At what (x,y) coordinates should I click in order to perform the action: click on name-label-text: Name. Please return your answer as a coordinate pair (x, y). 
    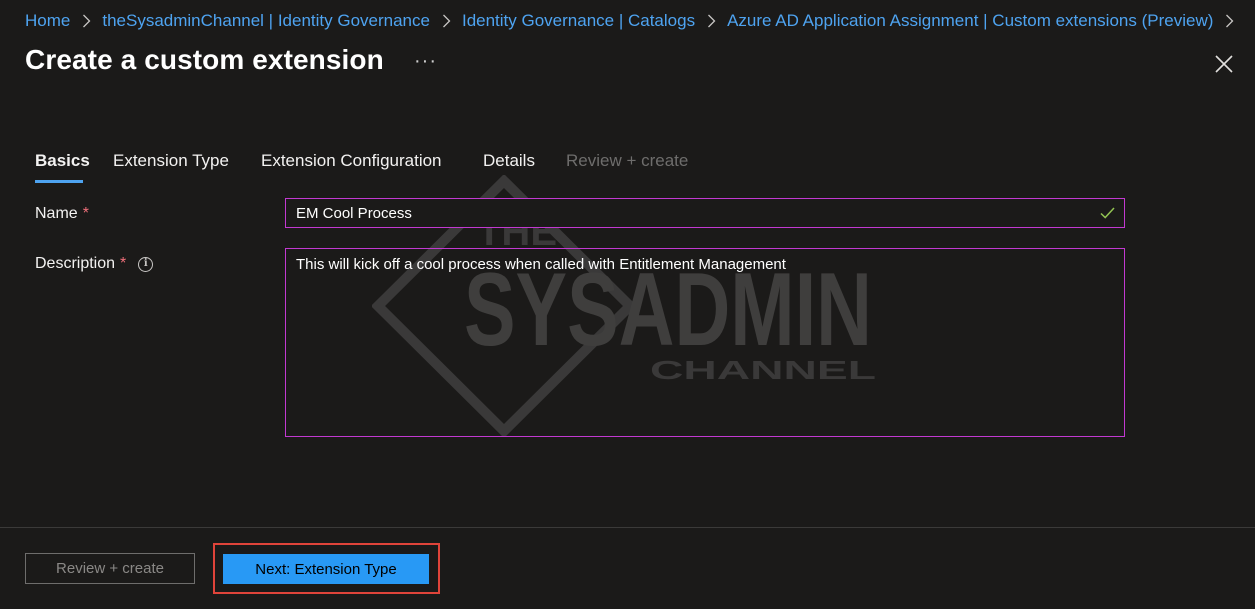
    Looking at the image, I should click on (56, 213).